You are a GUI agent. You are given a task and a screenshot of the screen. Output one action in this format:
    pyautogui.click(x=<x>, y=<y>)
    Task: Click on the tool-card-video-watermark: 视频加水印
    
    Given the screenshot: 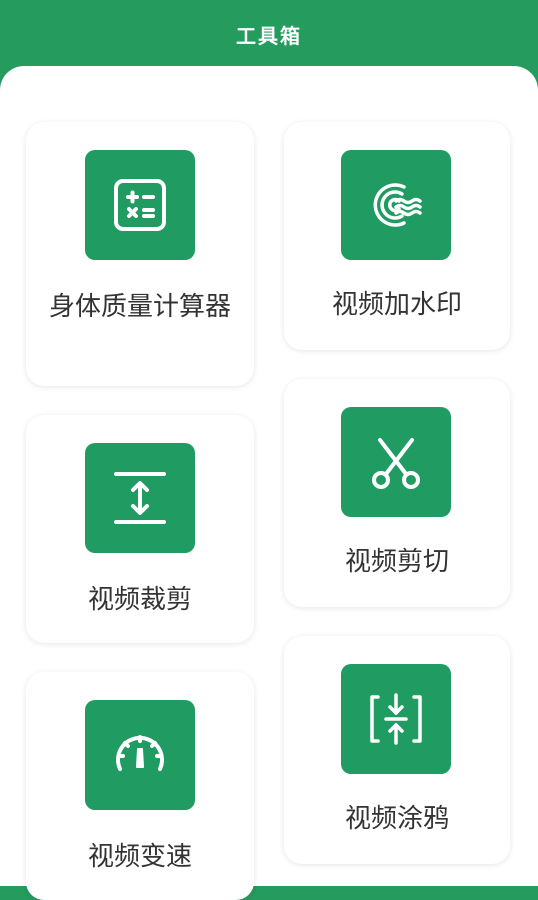 What is the action you would take?
    pyautogui.click(x=397, y=236)
    